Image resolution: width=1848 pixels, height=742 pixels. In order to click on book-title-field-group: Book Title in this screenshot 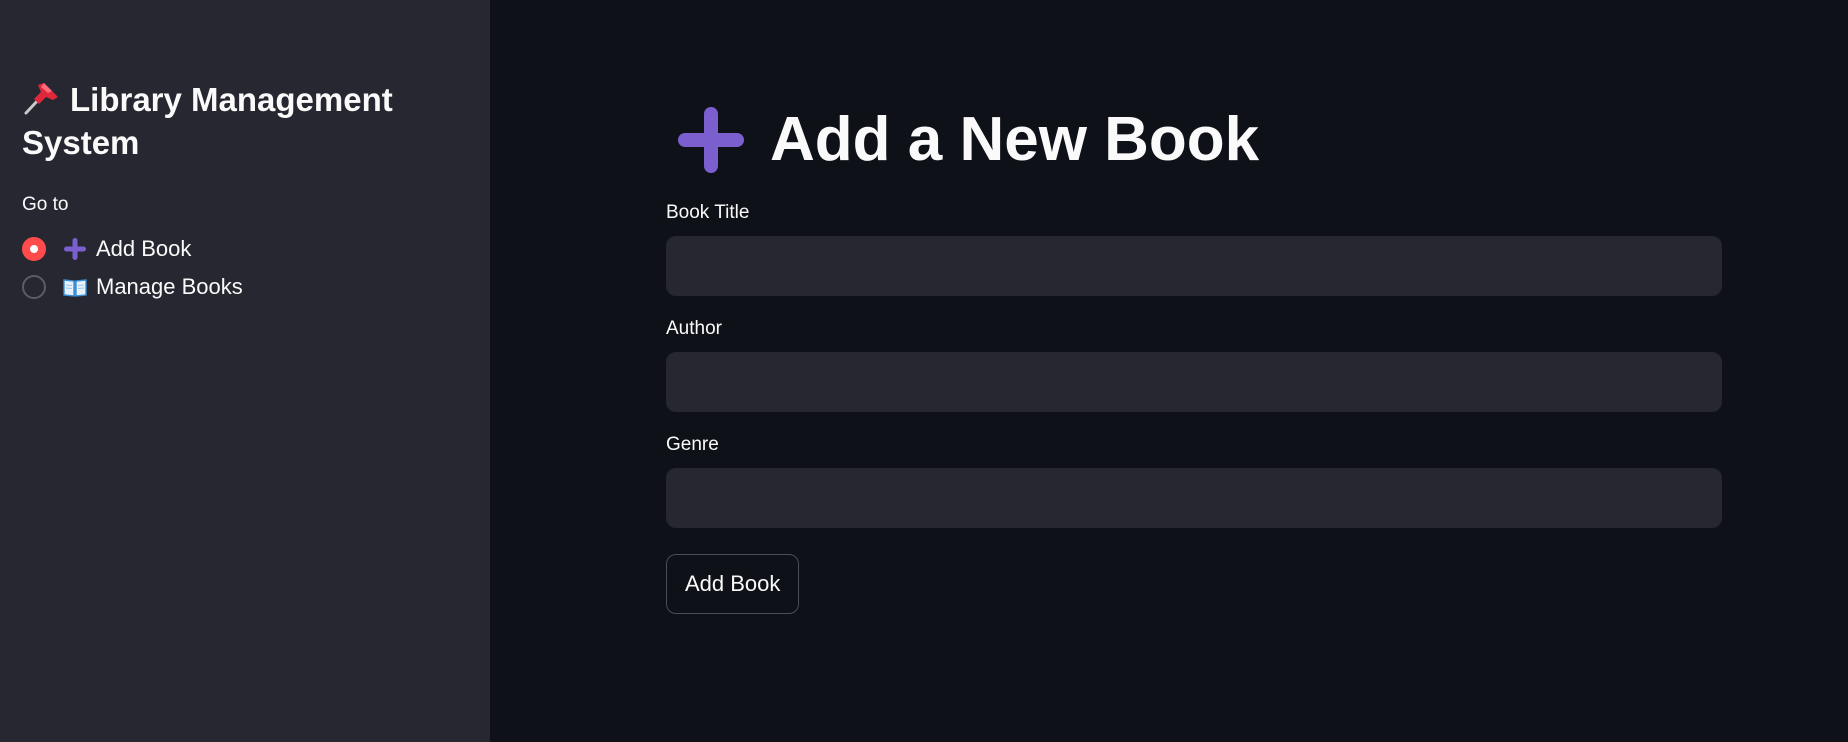, I will do `click(1194, 249)`.